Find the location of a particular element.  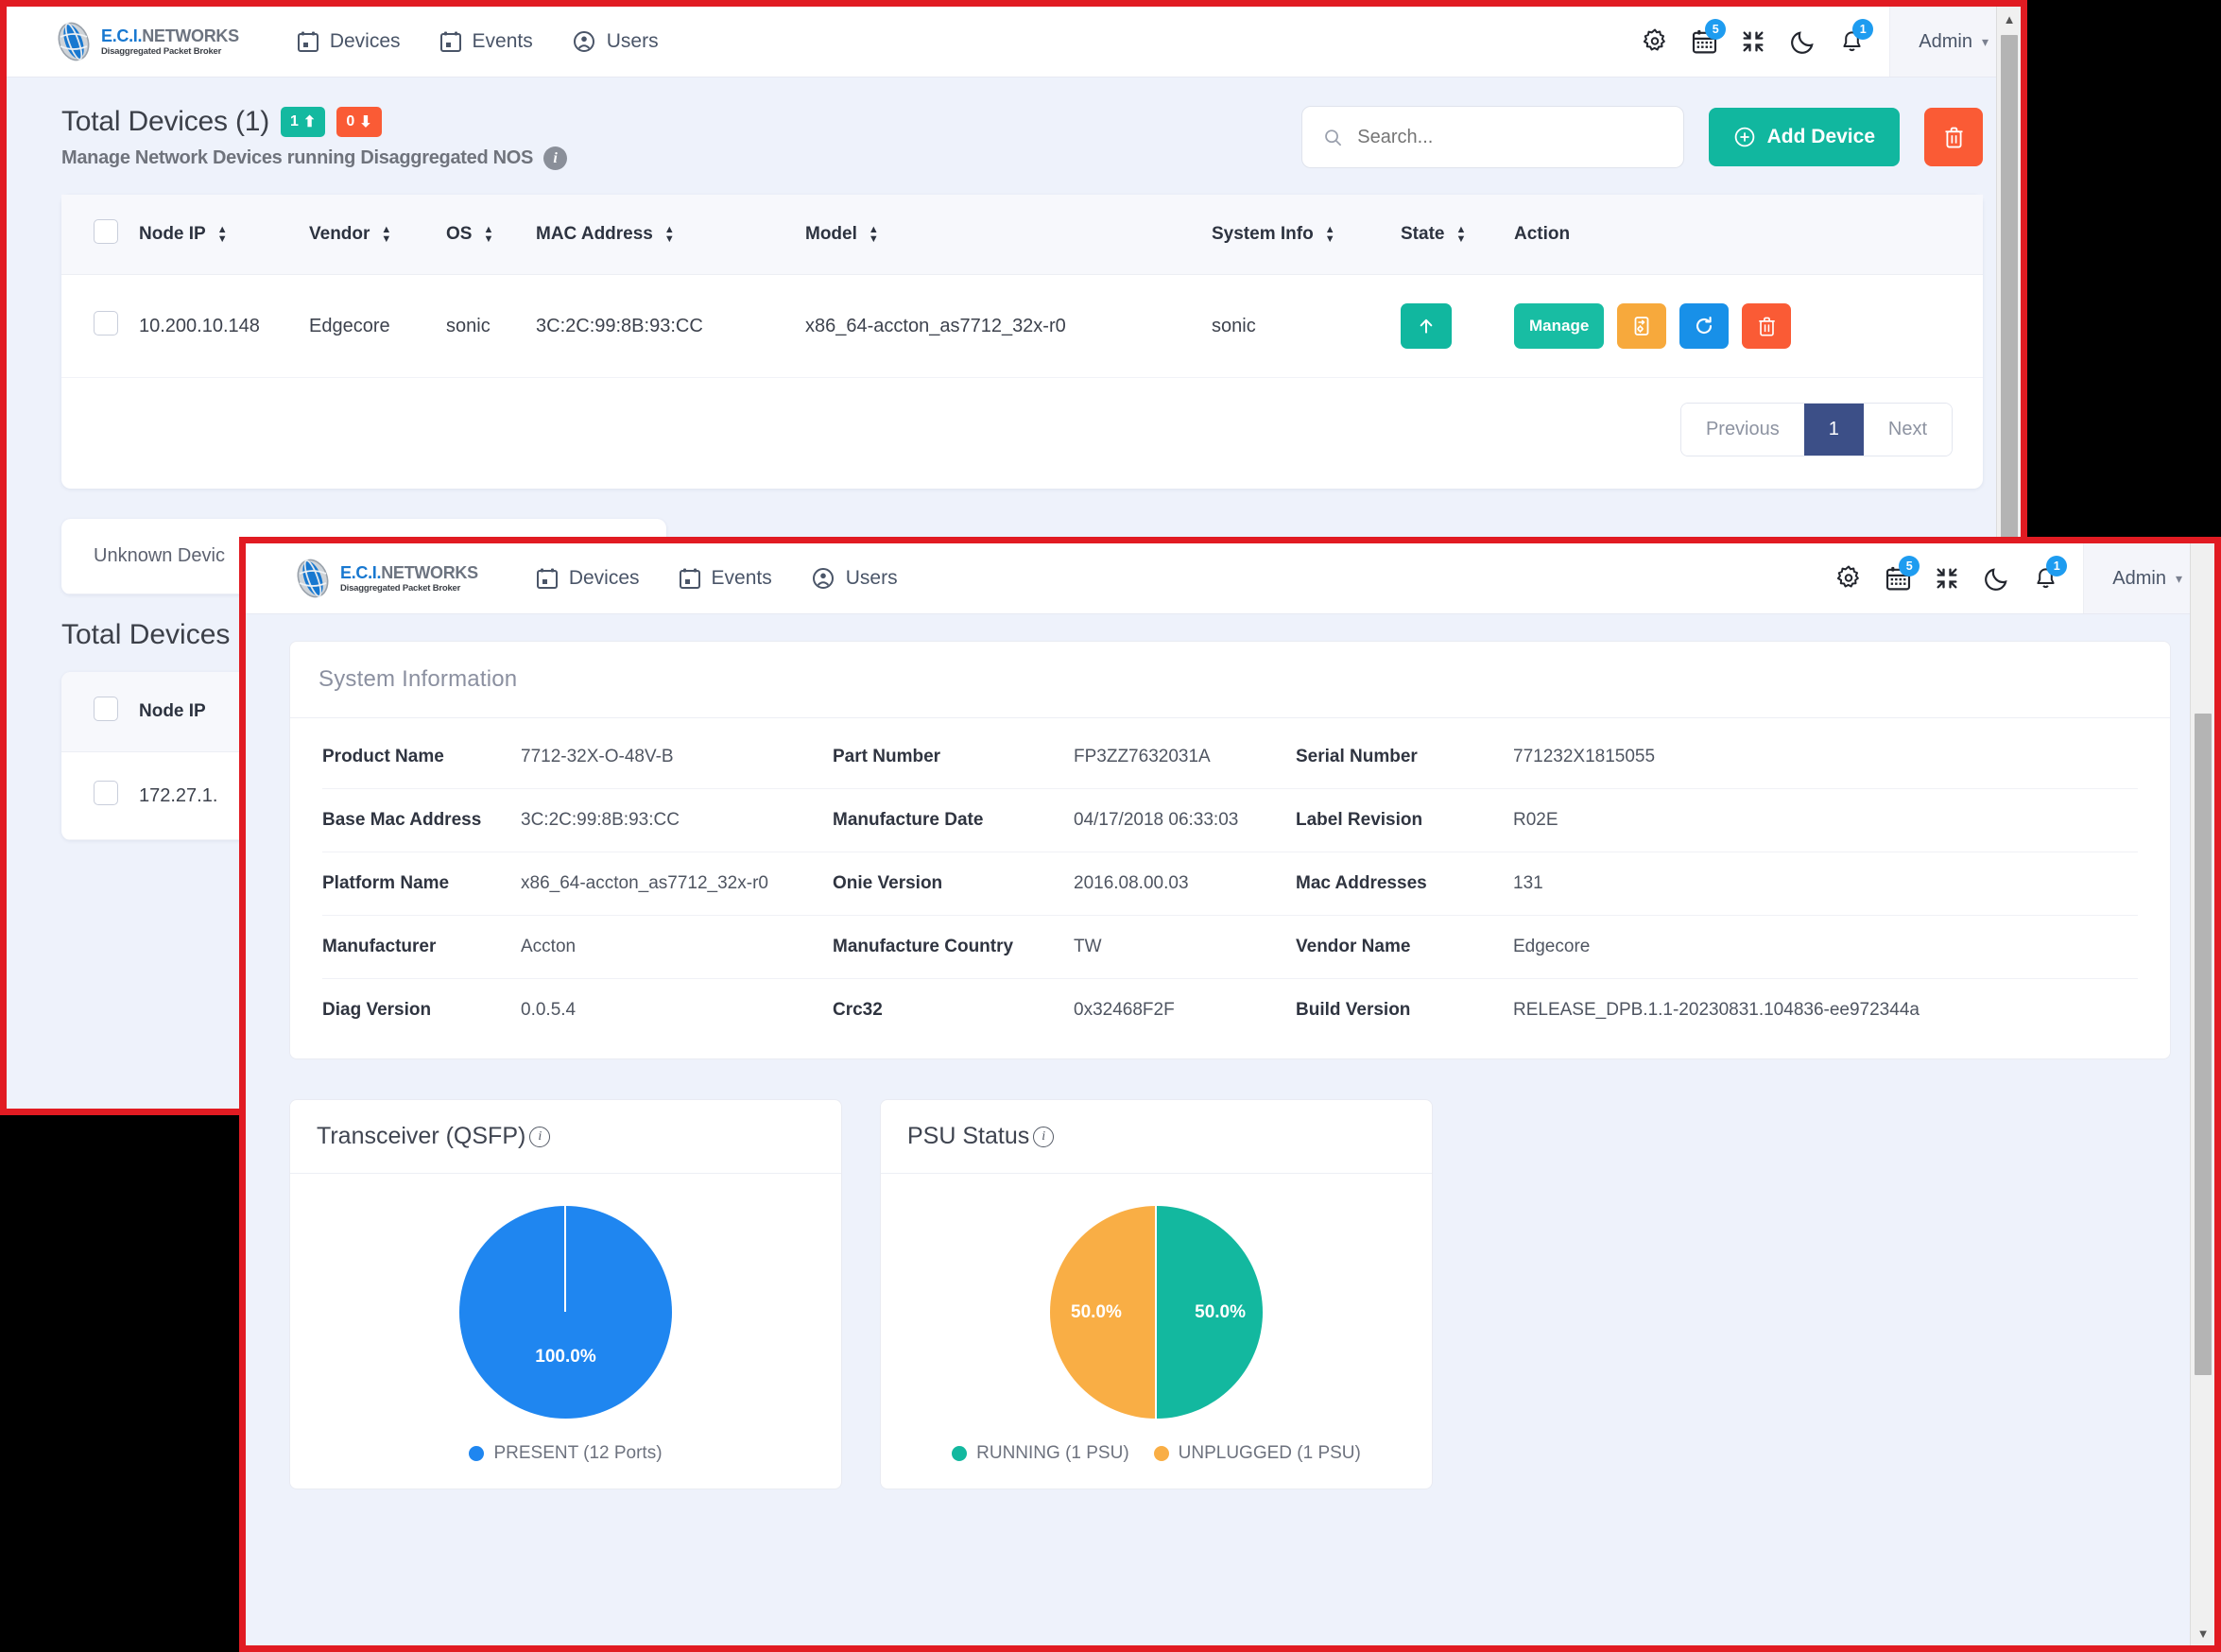

delete-device-button is located at coordinates (1767, 326).